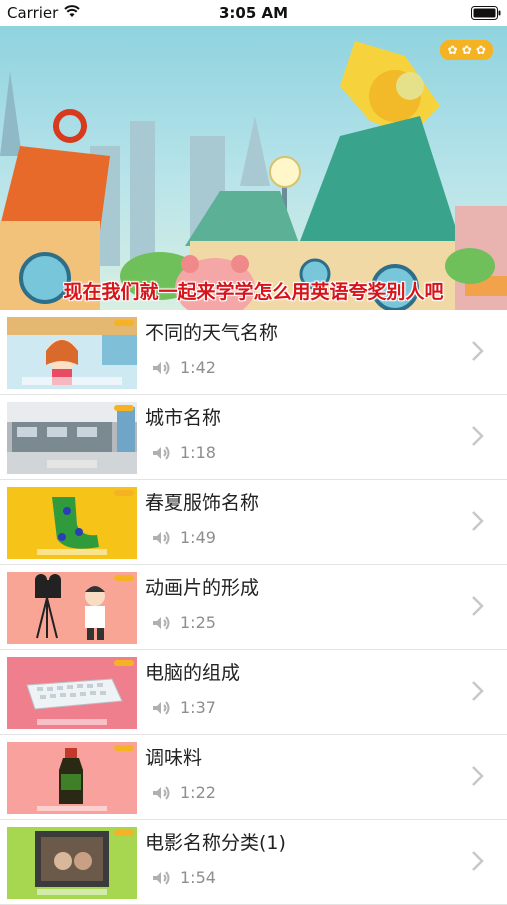  What do you see at coordinates (215, 843) in the screenshot?
I see `lesson-title: 电影名称分类(1)` at bounding box center [215, 843].